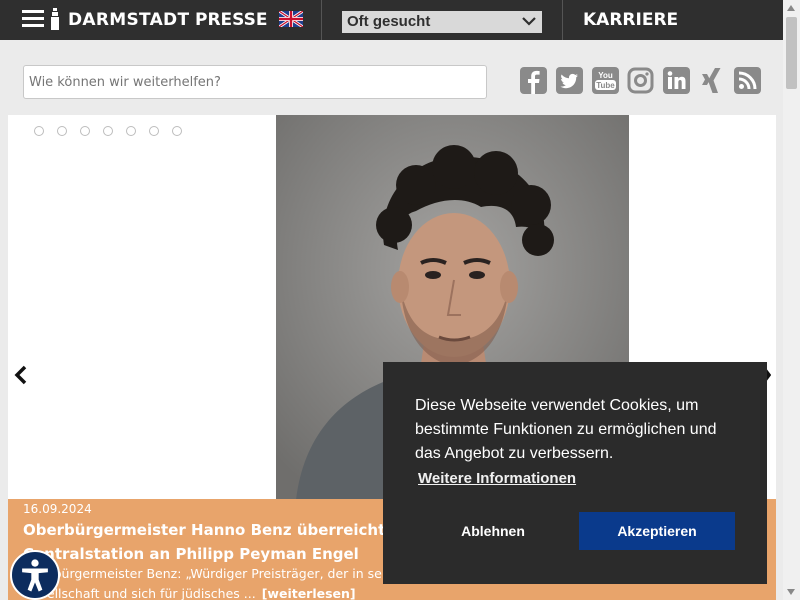 The width and height of the screenshot is (800, 600). I want to click on scrollbar-thumb, so click(791, 53).